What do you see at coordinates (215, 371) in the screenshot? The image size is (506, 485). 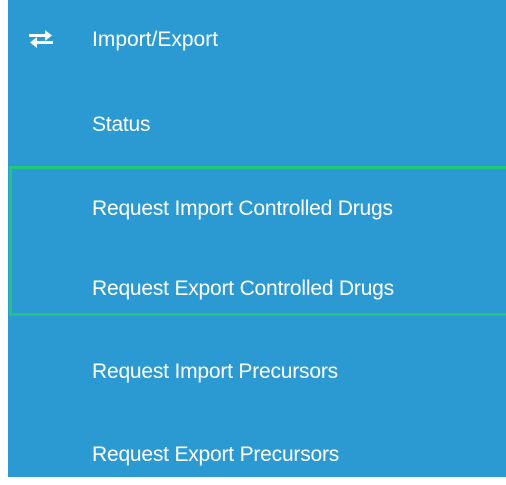 I see `menu-item-label: Request Import Precursors` at bounding box center [215, 371].